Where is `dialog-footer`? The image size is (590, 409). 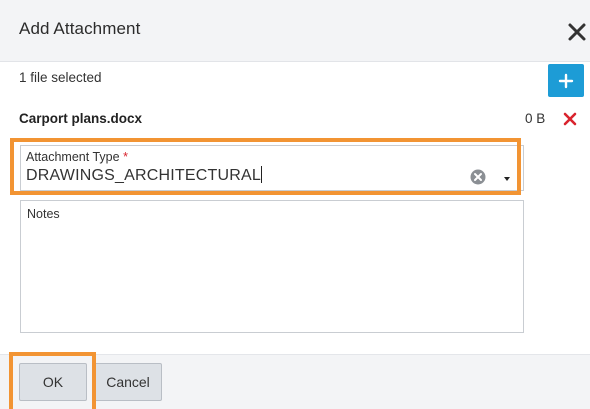 dialog-footer is located at coordinates (295, 381).